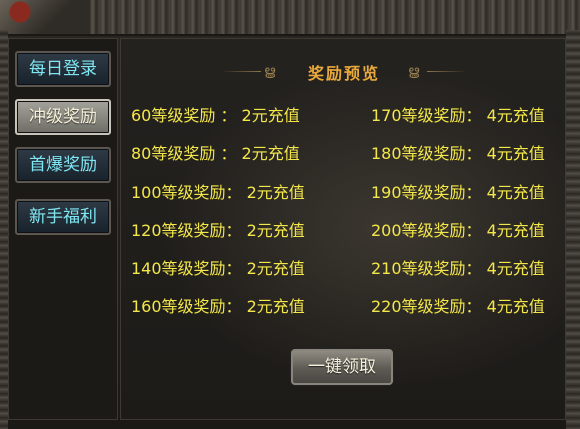 Image resolution: width=580 pixels, height=429 pixels. What do you see at coordinates (458, 230) in the screenshot?
I see `reward-item: 200等级奖励： 4元充值` at bounding box center [458, 230].